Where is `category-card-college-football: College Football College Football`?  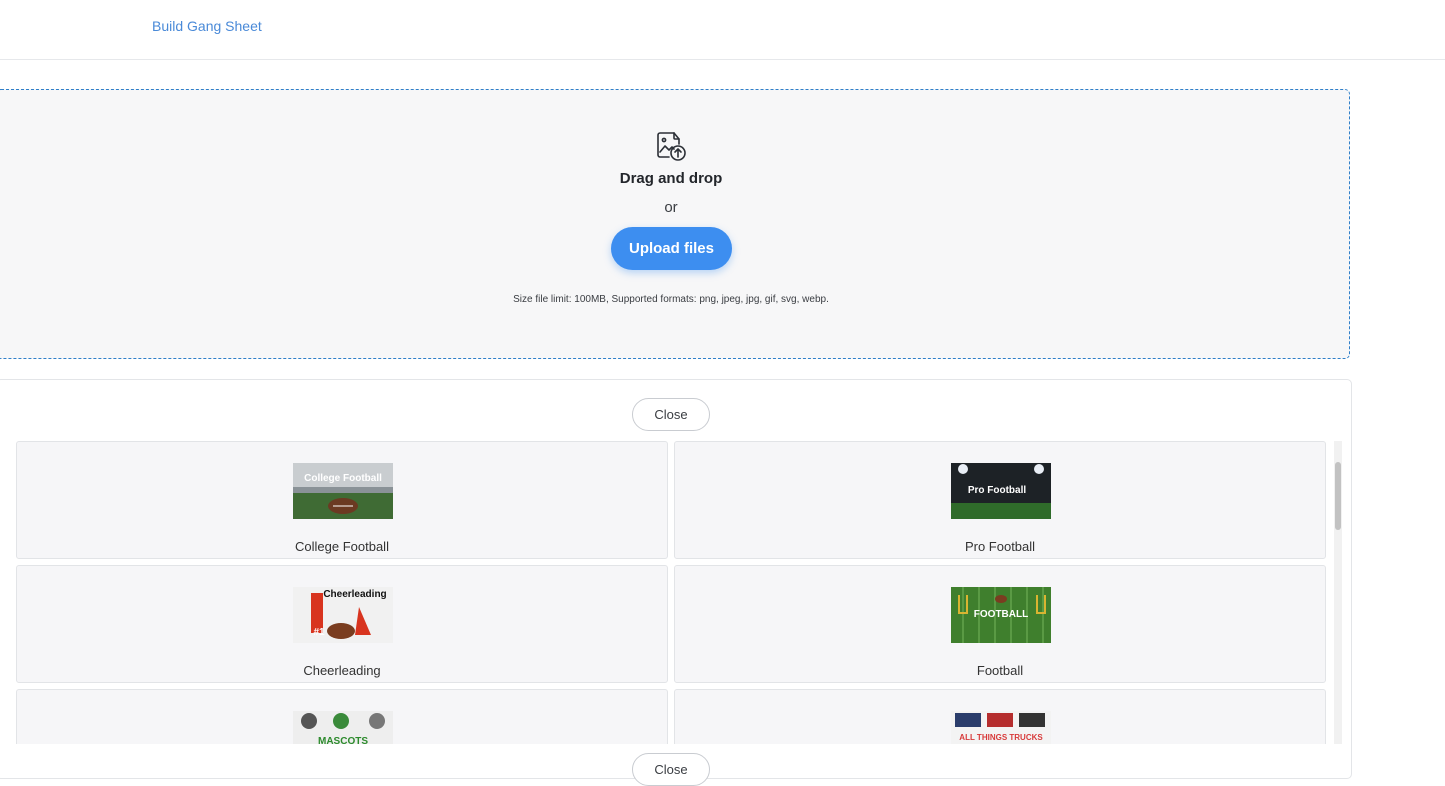 category-card-college-football: College Football College Football is located at coordinates (342, 500).